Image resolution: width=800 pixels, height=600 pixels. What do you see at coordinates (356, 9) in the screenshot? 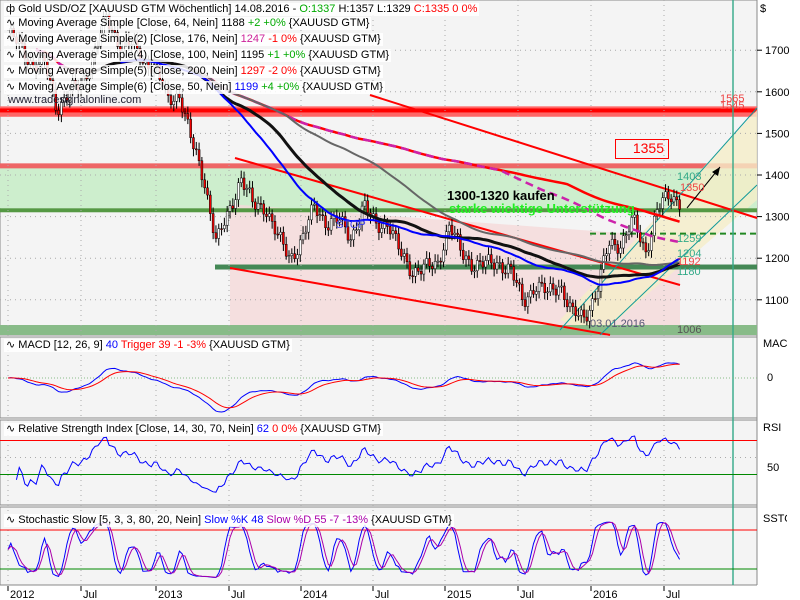
I see `high-value: H:1357` at bounding box center [356, 9].